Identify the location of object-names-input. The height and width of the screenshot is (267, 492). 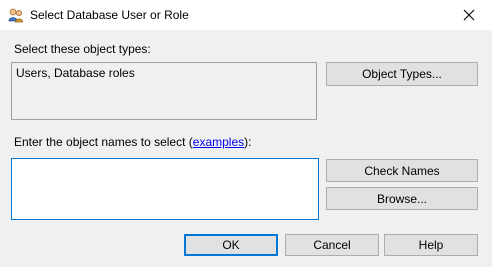
(165, 189).